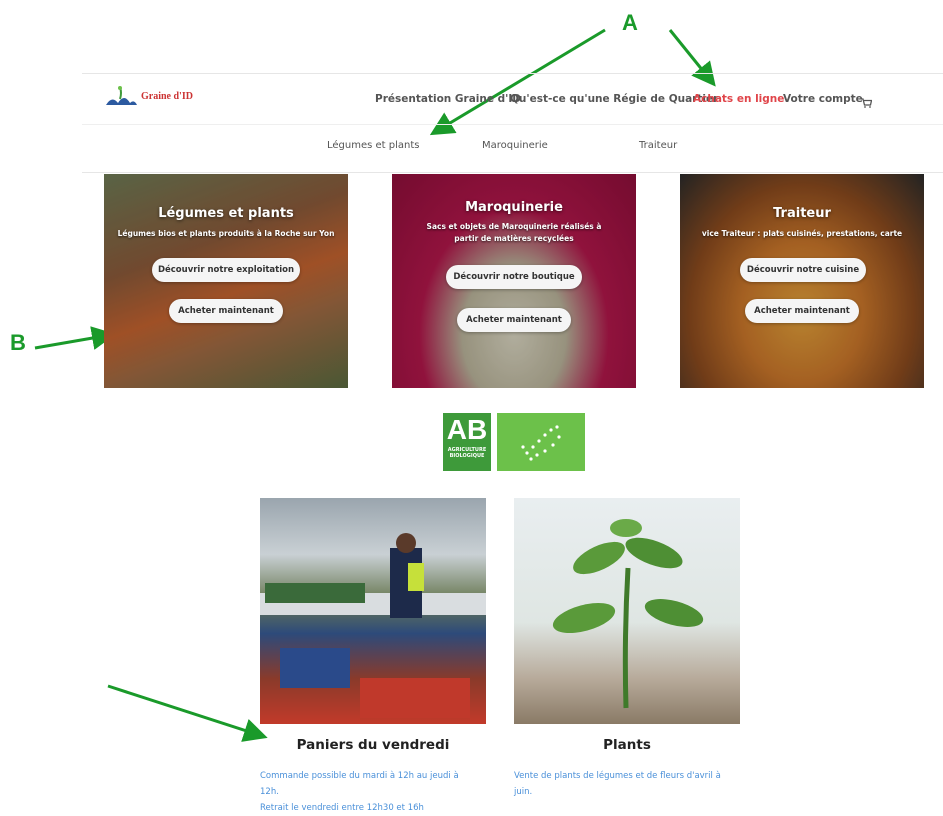 The image size is (943, 816). Describe the element at coordinates (167, 96) in the screenshot. I see `logo-brand-text: Graine d'ID` at that location.